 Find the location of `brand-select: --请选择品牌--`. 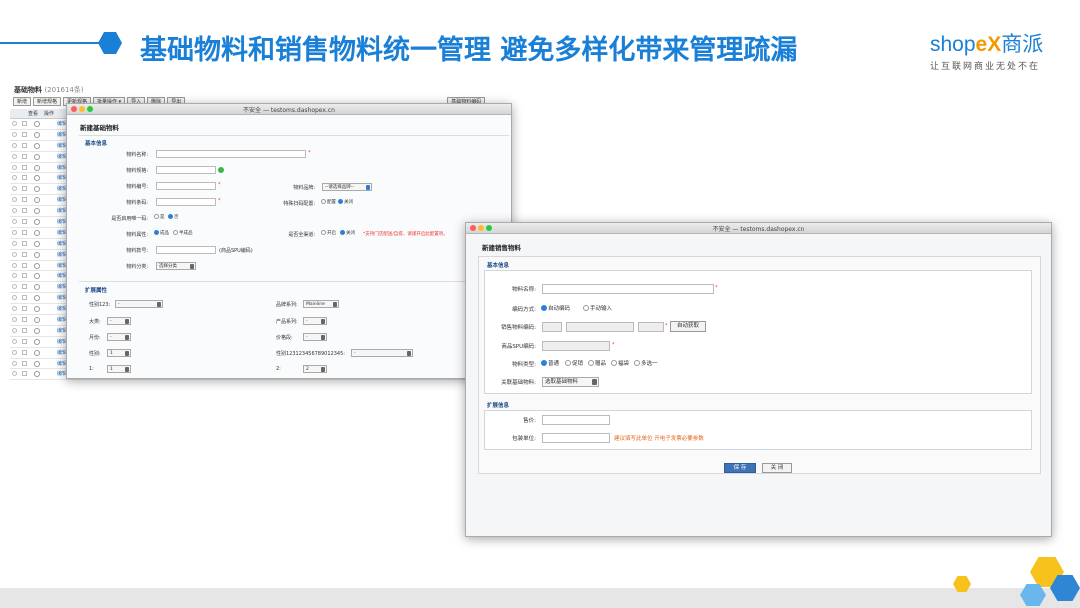

brand-select: --请选择品牌-- is located at coordinates (347, 187).